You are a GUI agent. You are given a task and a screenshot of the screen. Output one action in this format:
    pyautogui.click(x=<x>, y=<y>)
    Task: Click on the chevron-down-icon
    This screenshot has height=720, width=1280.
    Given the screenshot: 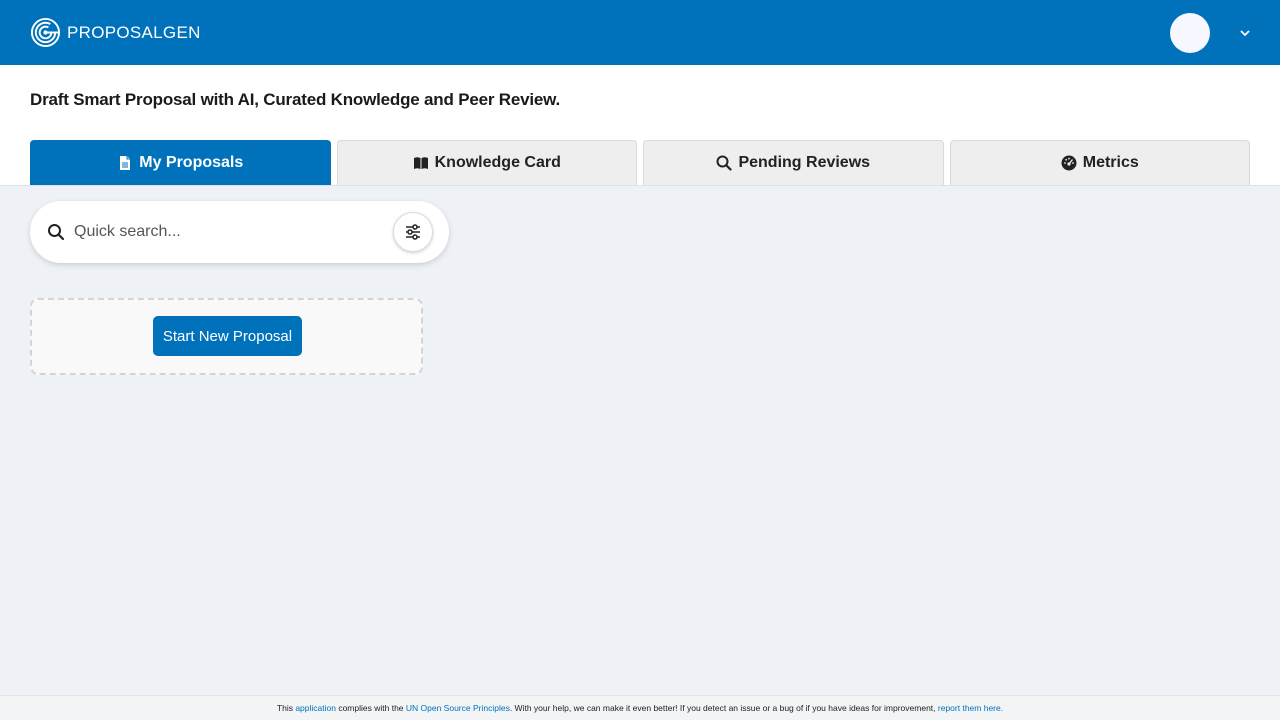 What is the action you would take?
    pyautogui.click(x=1245, y=33)
    